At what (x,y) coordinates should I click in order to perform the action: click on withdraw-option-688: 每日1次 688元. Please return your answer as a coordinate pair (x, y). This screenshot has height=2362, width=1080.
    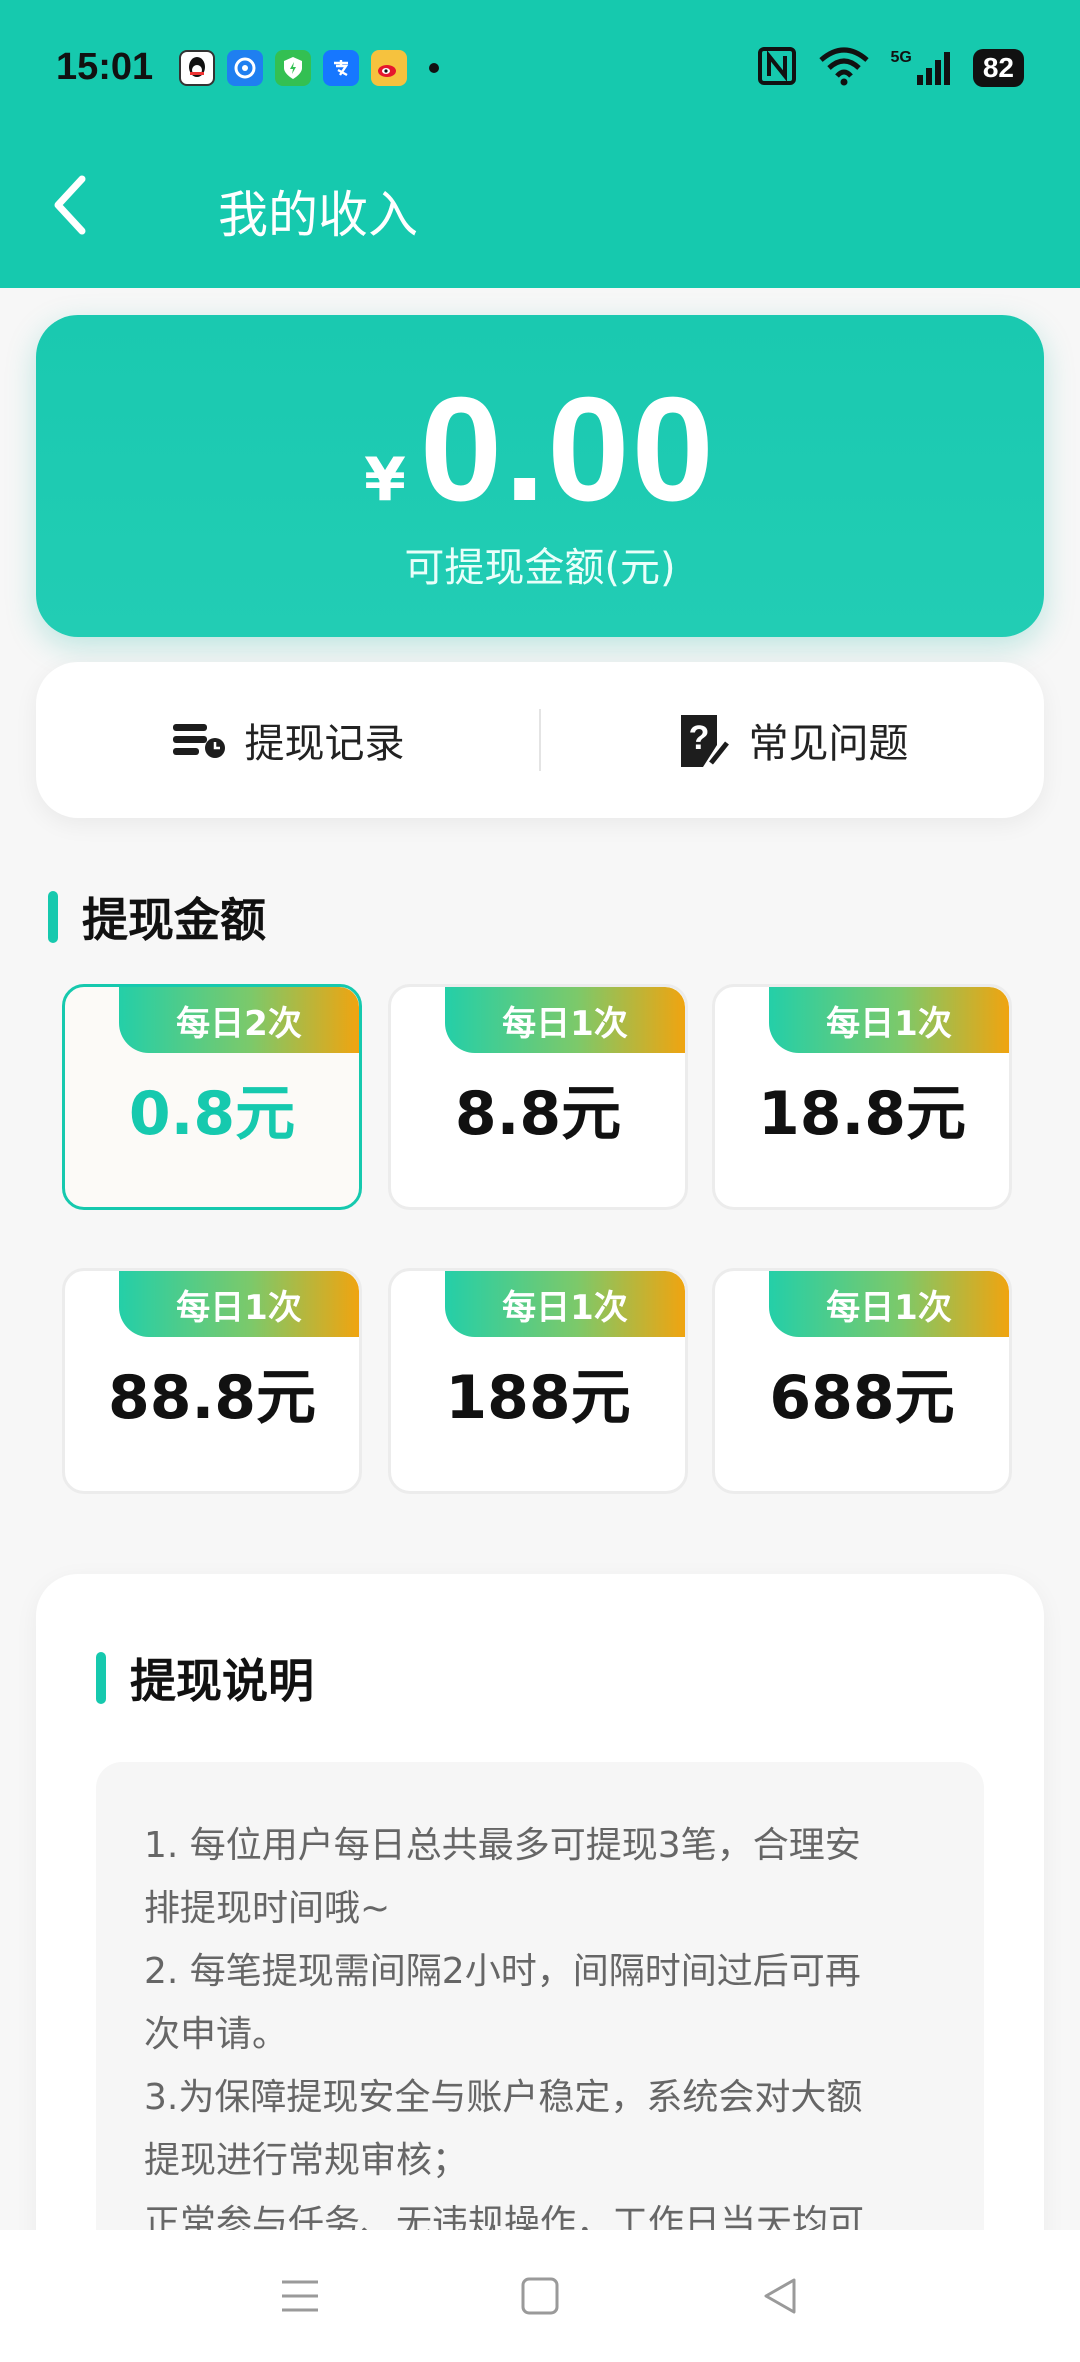
    Looking at the image, I should click on (862, 1381).